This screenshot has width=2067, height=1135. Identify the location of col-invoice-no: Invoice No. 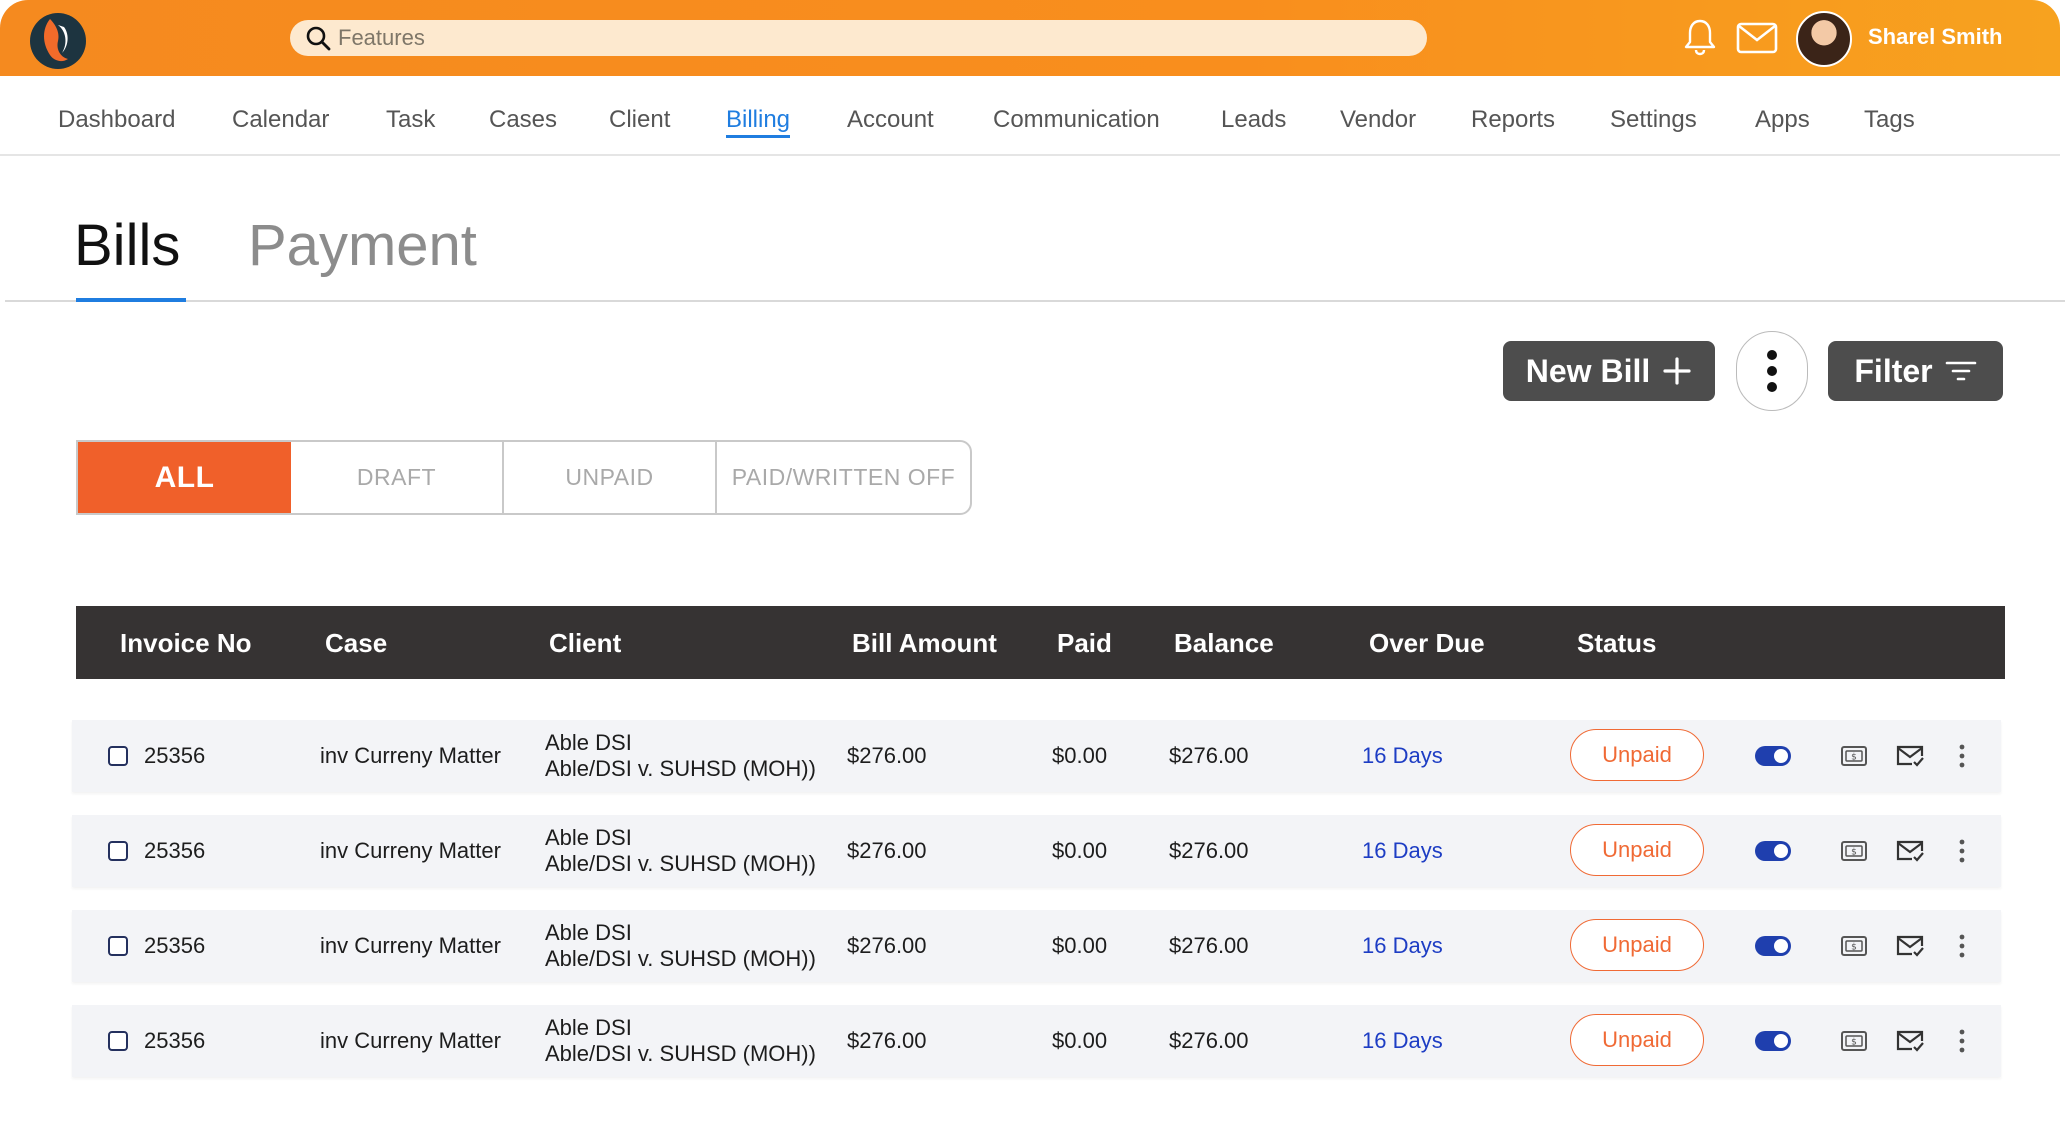
(185, 643).